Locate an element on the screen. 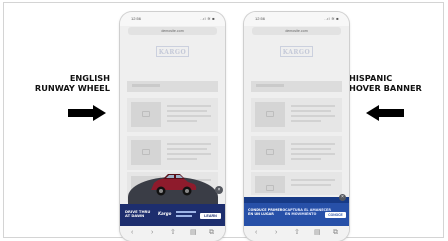 Image resolution: width=448 pixels, height=241 pixels. conoce-mas-button: CONOCE MÁS is located at coordinates (335, 217).